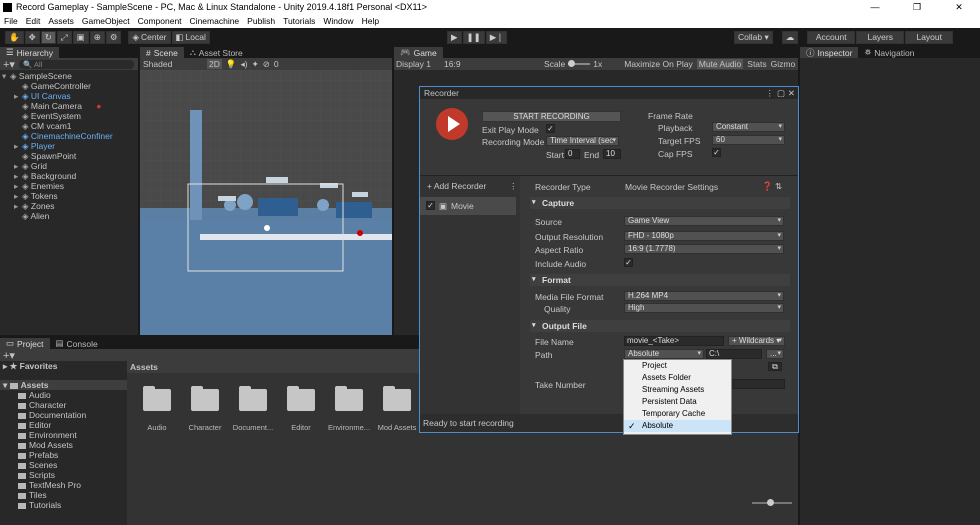 The width and height of the screenshot is (980, 525). What do you see at coordinates (69, 116) in the screenshot?
I see `hierarchy-item: ◈ EventSystem` at bounding box center [69, 116].